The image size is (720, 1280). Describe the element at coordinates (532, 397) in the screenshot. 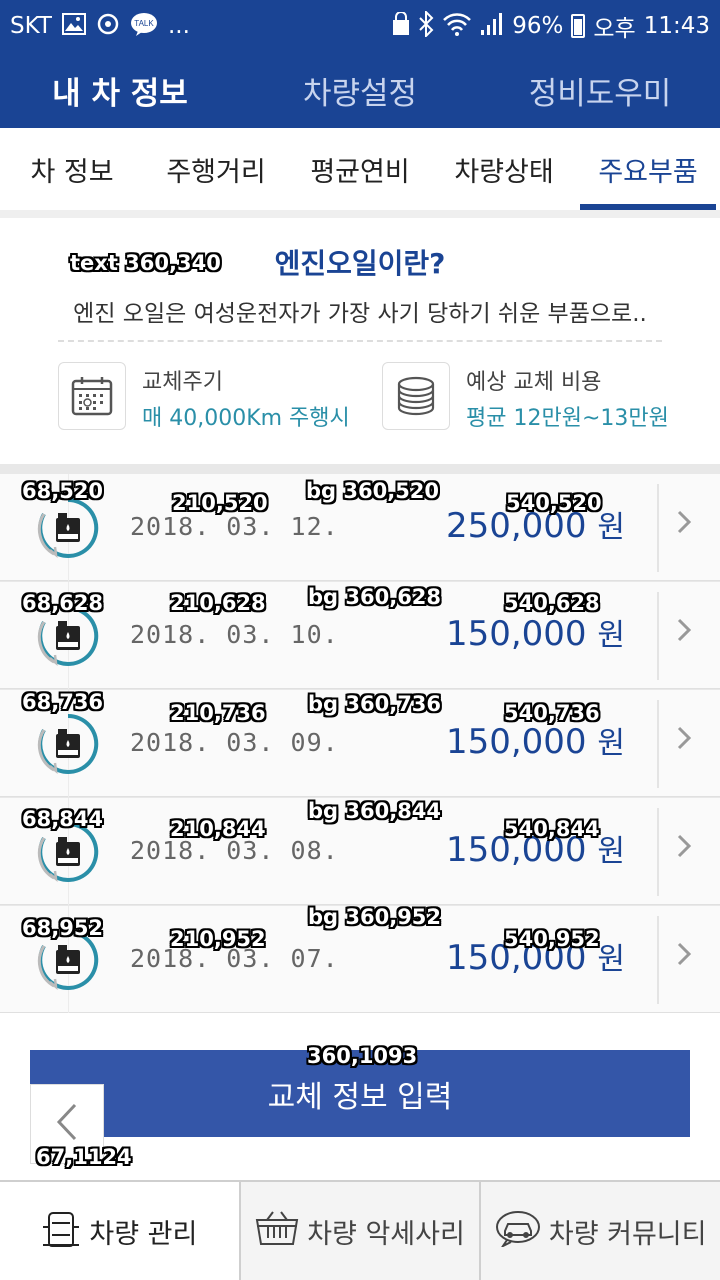

I see `expected-cost-box: 예상 교체 비용 평균 12만원~13만원` at that location.